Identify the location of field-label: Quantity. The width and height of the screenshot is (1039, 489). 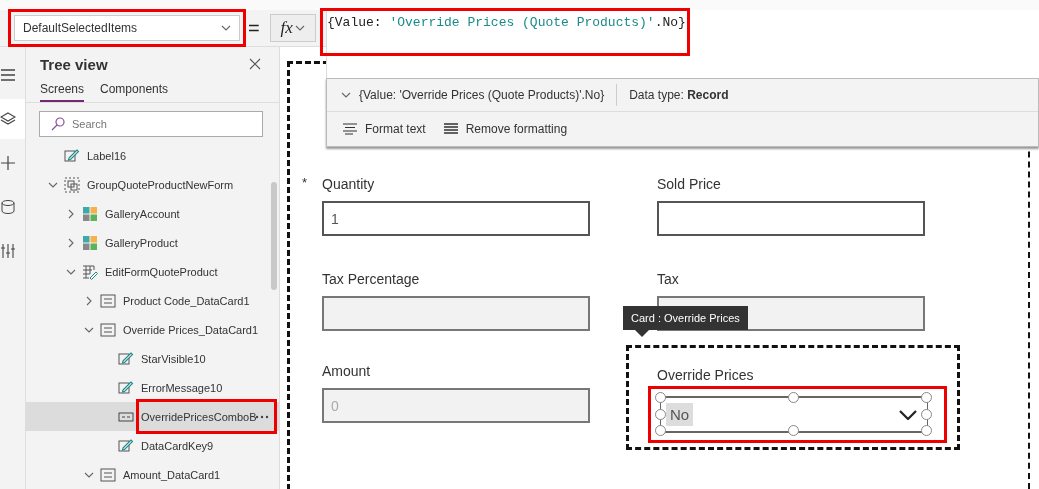
(348, 184).